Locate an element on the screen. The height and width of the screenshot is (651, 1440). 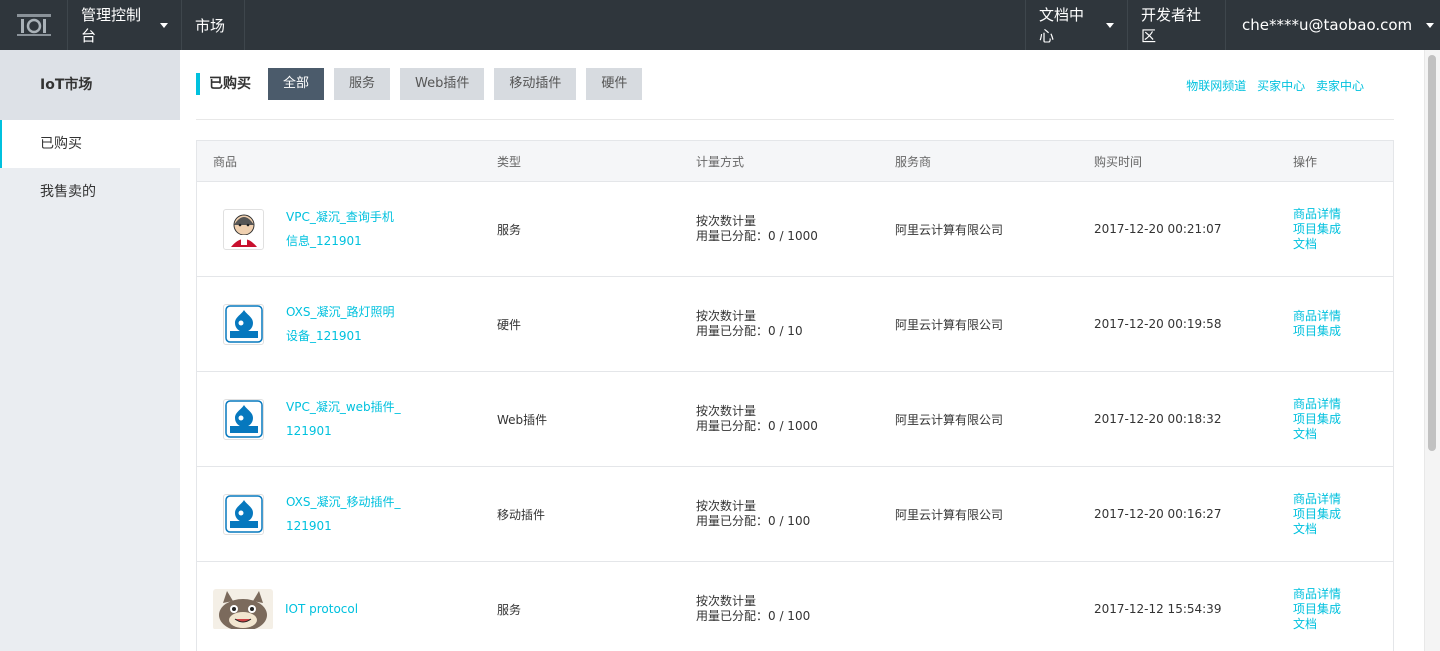
product-cell: OXS_凝沉_移动插件_ 121901 is located at coordinates (347, 514).